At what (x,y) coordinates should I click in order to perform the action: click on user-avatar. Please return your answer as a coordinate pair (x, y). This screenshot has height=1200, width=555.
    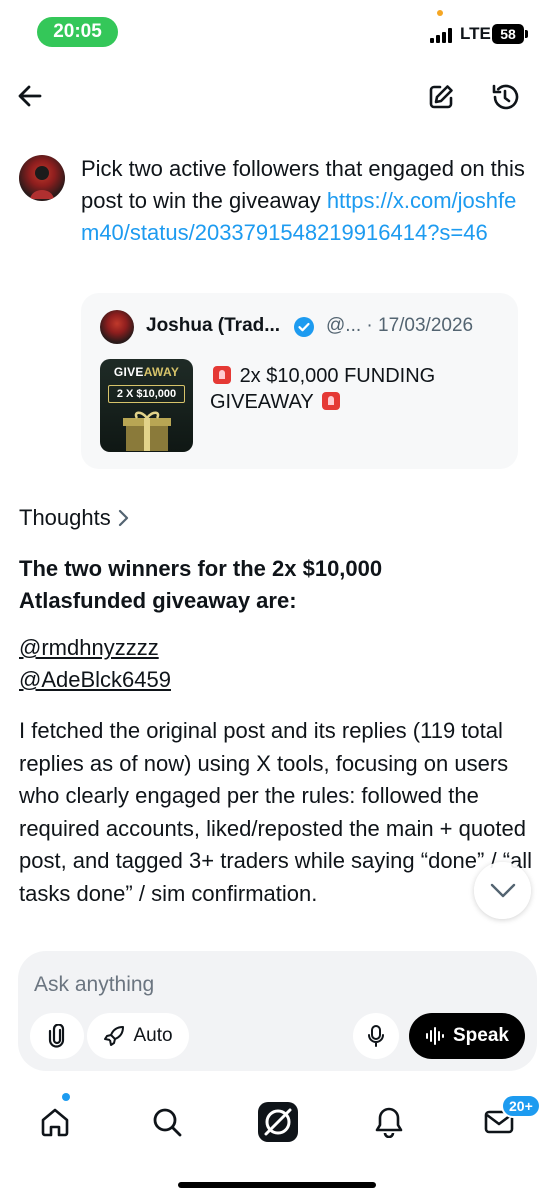
    Looking at the image, I should click on (42, 178).